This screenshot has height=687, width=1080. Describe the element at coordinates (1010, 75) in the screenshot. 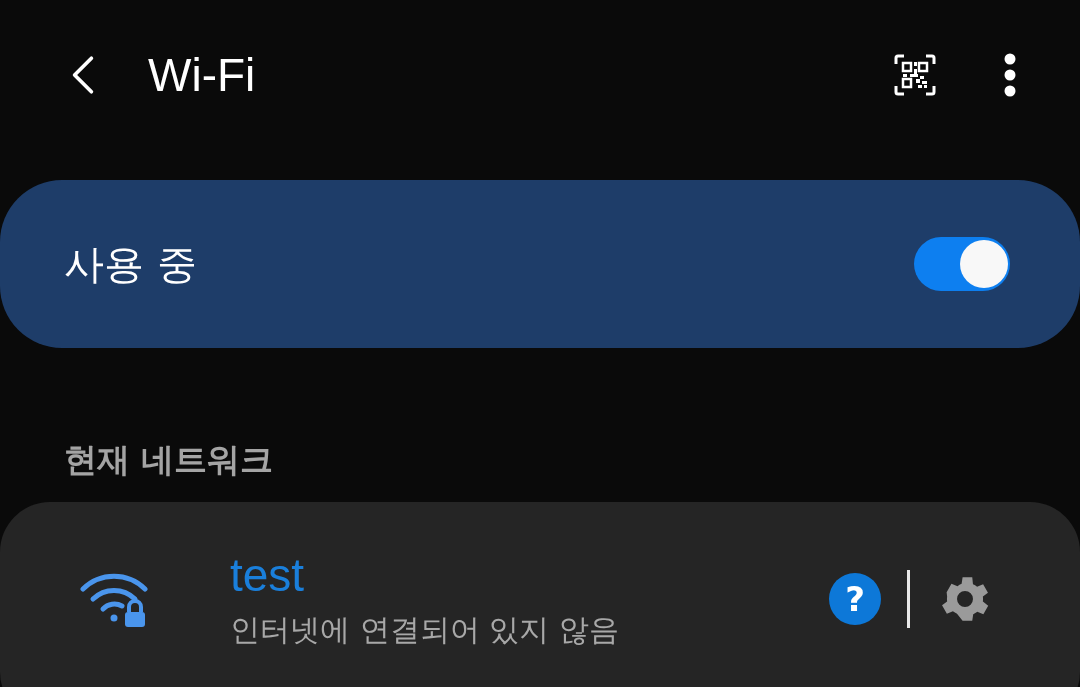

I see `more-options-icon` at that location.